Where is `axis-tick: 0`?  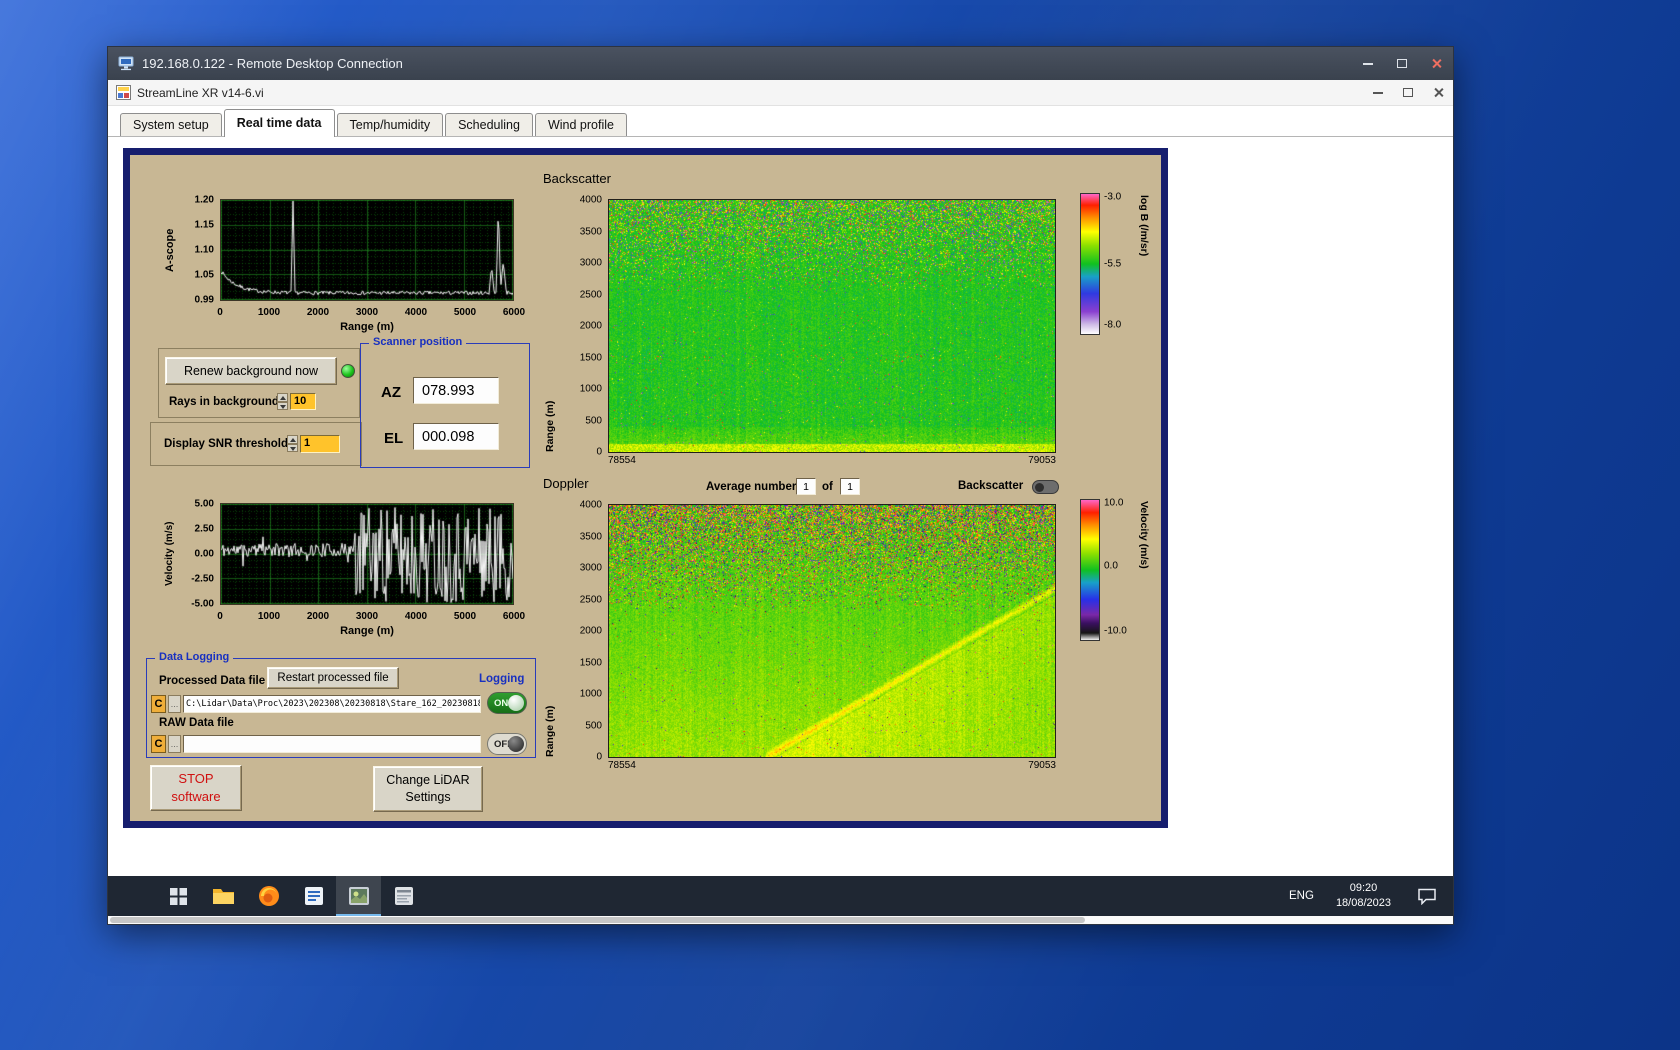
axis-tick: 0 is located at coordinates (220, 616).